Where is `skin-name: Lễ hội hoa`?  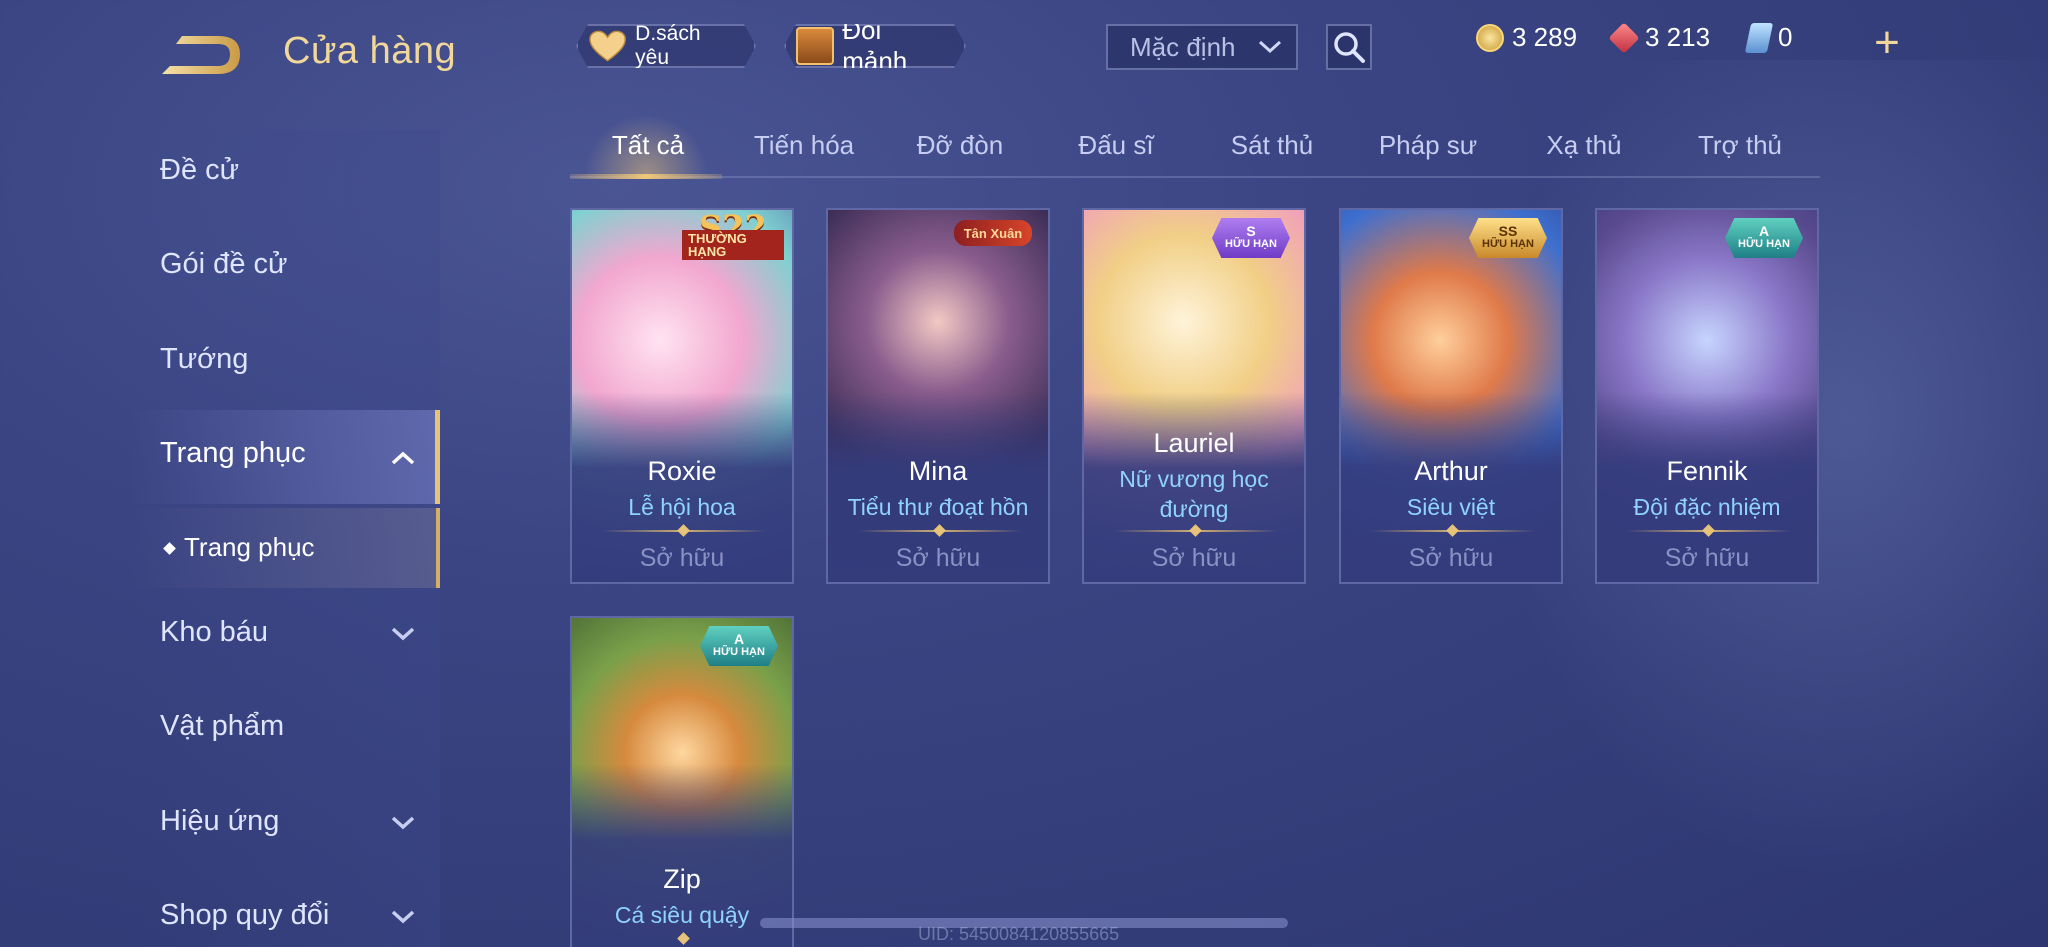 skin-name: Lễ hội hoa is located at coordinates (682, 507).